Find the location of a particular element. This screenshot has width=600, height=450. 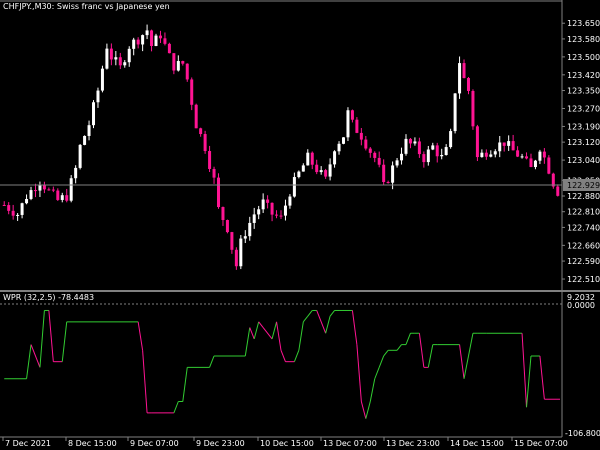

price-tick-label: 123.120 is located at coordinates (583, 142).